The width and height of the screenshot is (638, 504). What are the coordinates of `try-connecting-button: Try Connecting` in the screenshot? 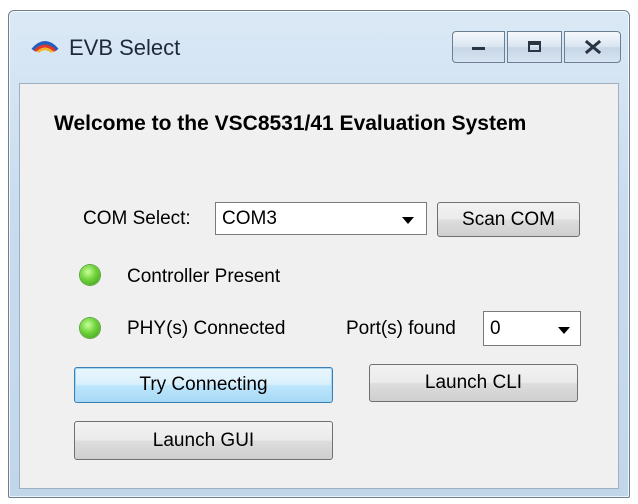 It's located at (203, 385).